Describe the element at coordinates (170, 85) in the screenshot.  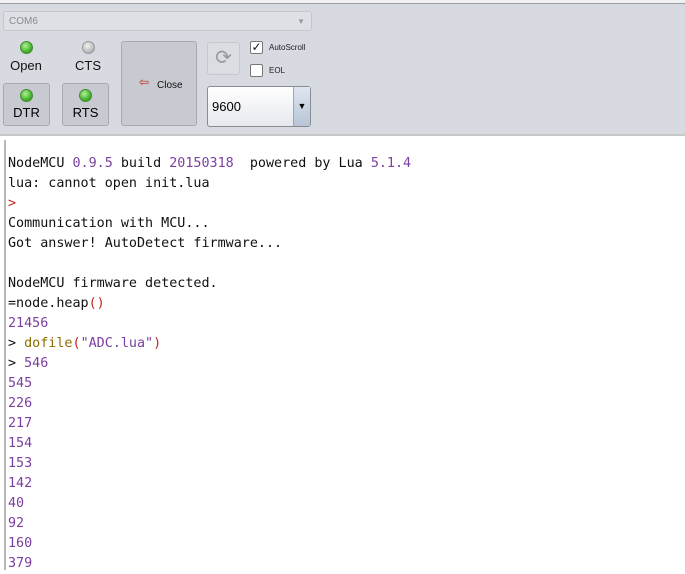
I see `close-label: Close` at that location.